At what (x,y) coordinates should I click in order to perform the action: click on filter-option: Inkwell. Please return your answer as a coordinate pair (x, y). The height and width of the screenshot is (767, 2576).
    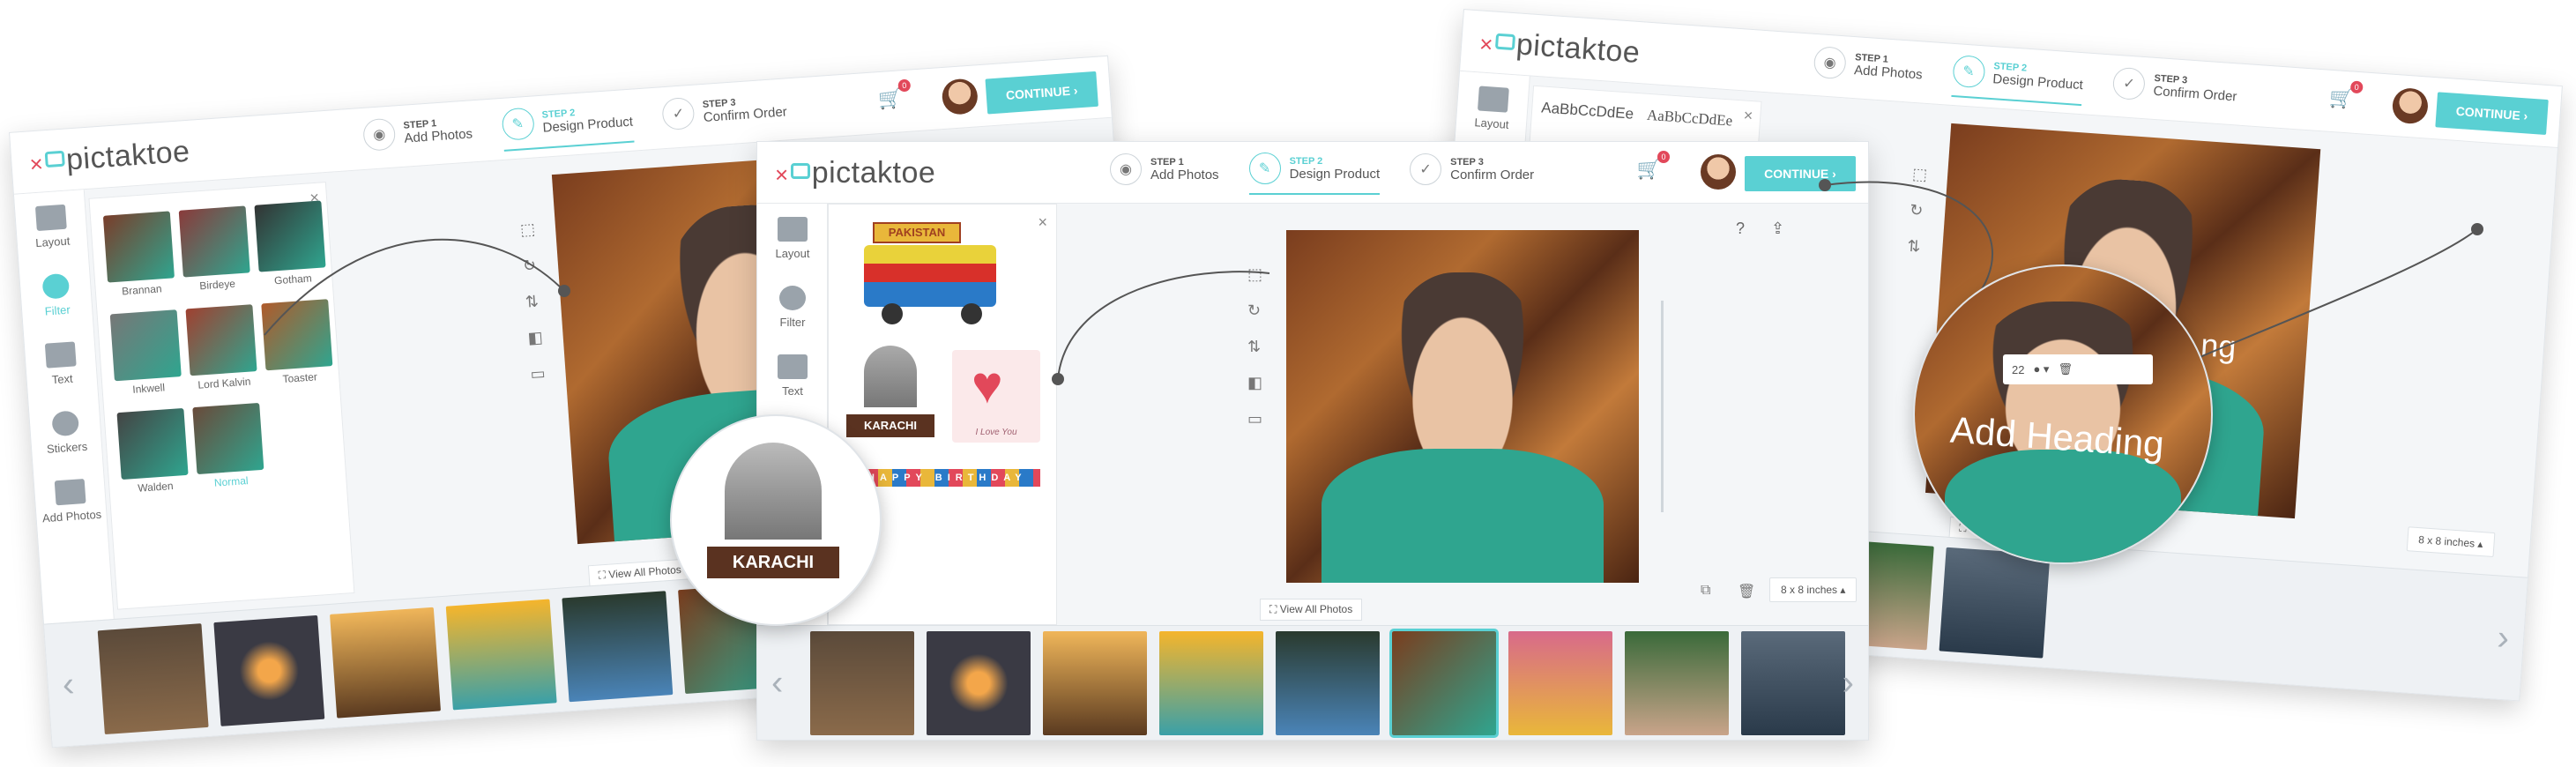
    Looking at the image, I should click on (145, 353).